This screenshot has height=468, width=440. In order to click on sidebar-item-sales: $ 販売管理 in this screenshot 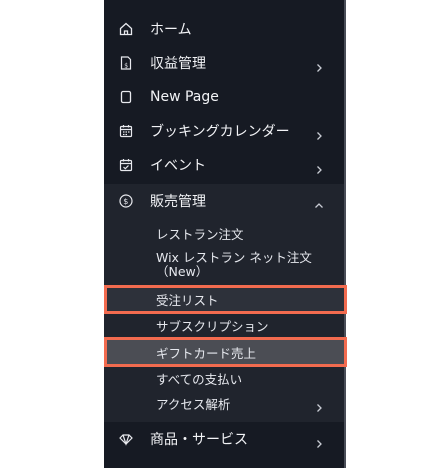, I will do `click(224, 201)`.